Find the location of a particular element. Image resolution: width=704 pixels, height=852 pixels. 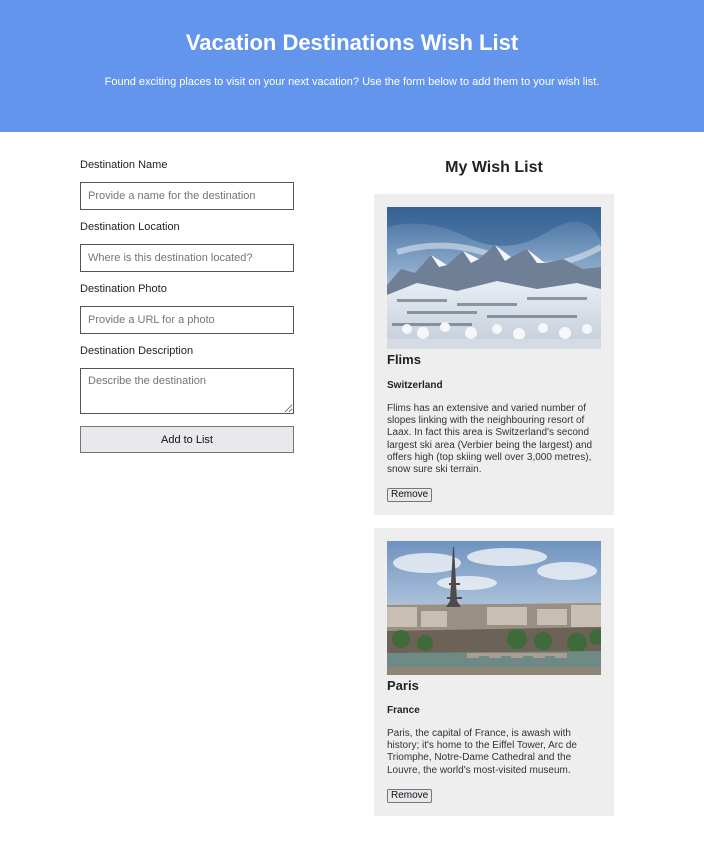

destination-location: Switzerland is located at coordinates (415, 385).